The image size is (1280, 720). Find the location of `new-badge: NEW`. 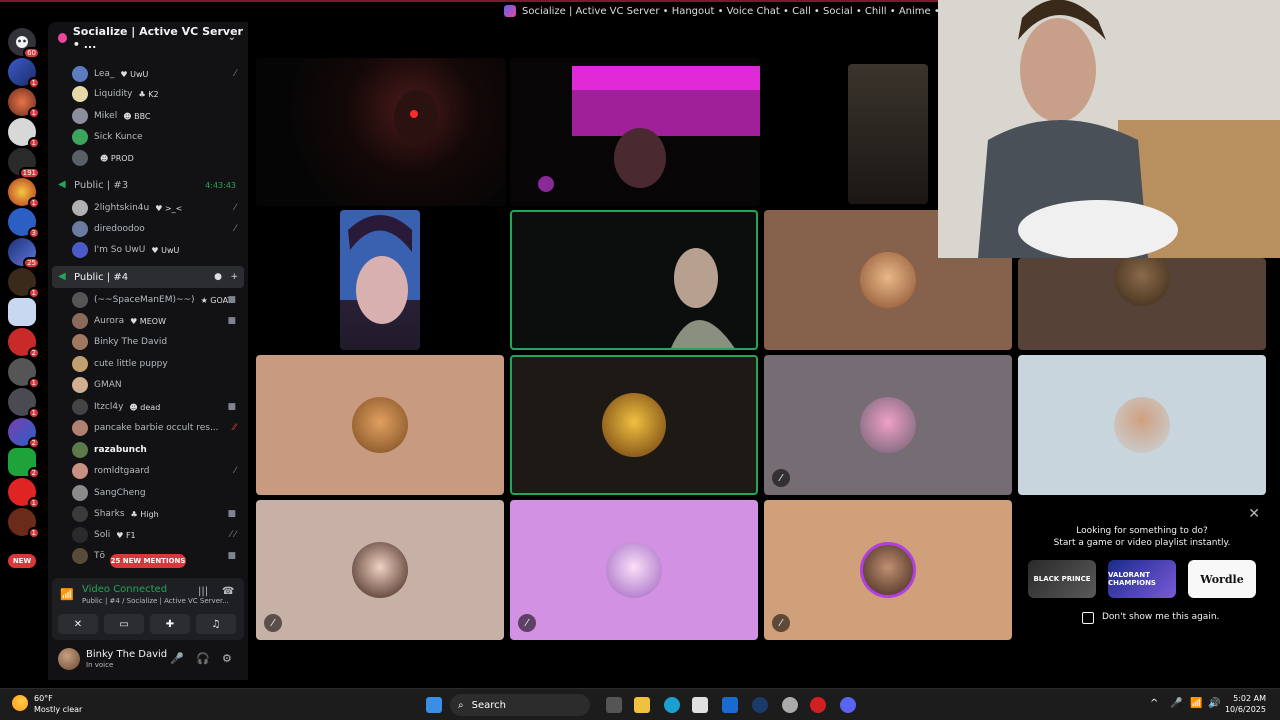

new-badge: NEW is located at coordinates (22, 561).